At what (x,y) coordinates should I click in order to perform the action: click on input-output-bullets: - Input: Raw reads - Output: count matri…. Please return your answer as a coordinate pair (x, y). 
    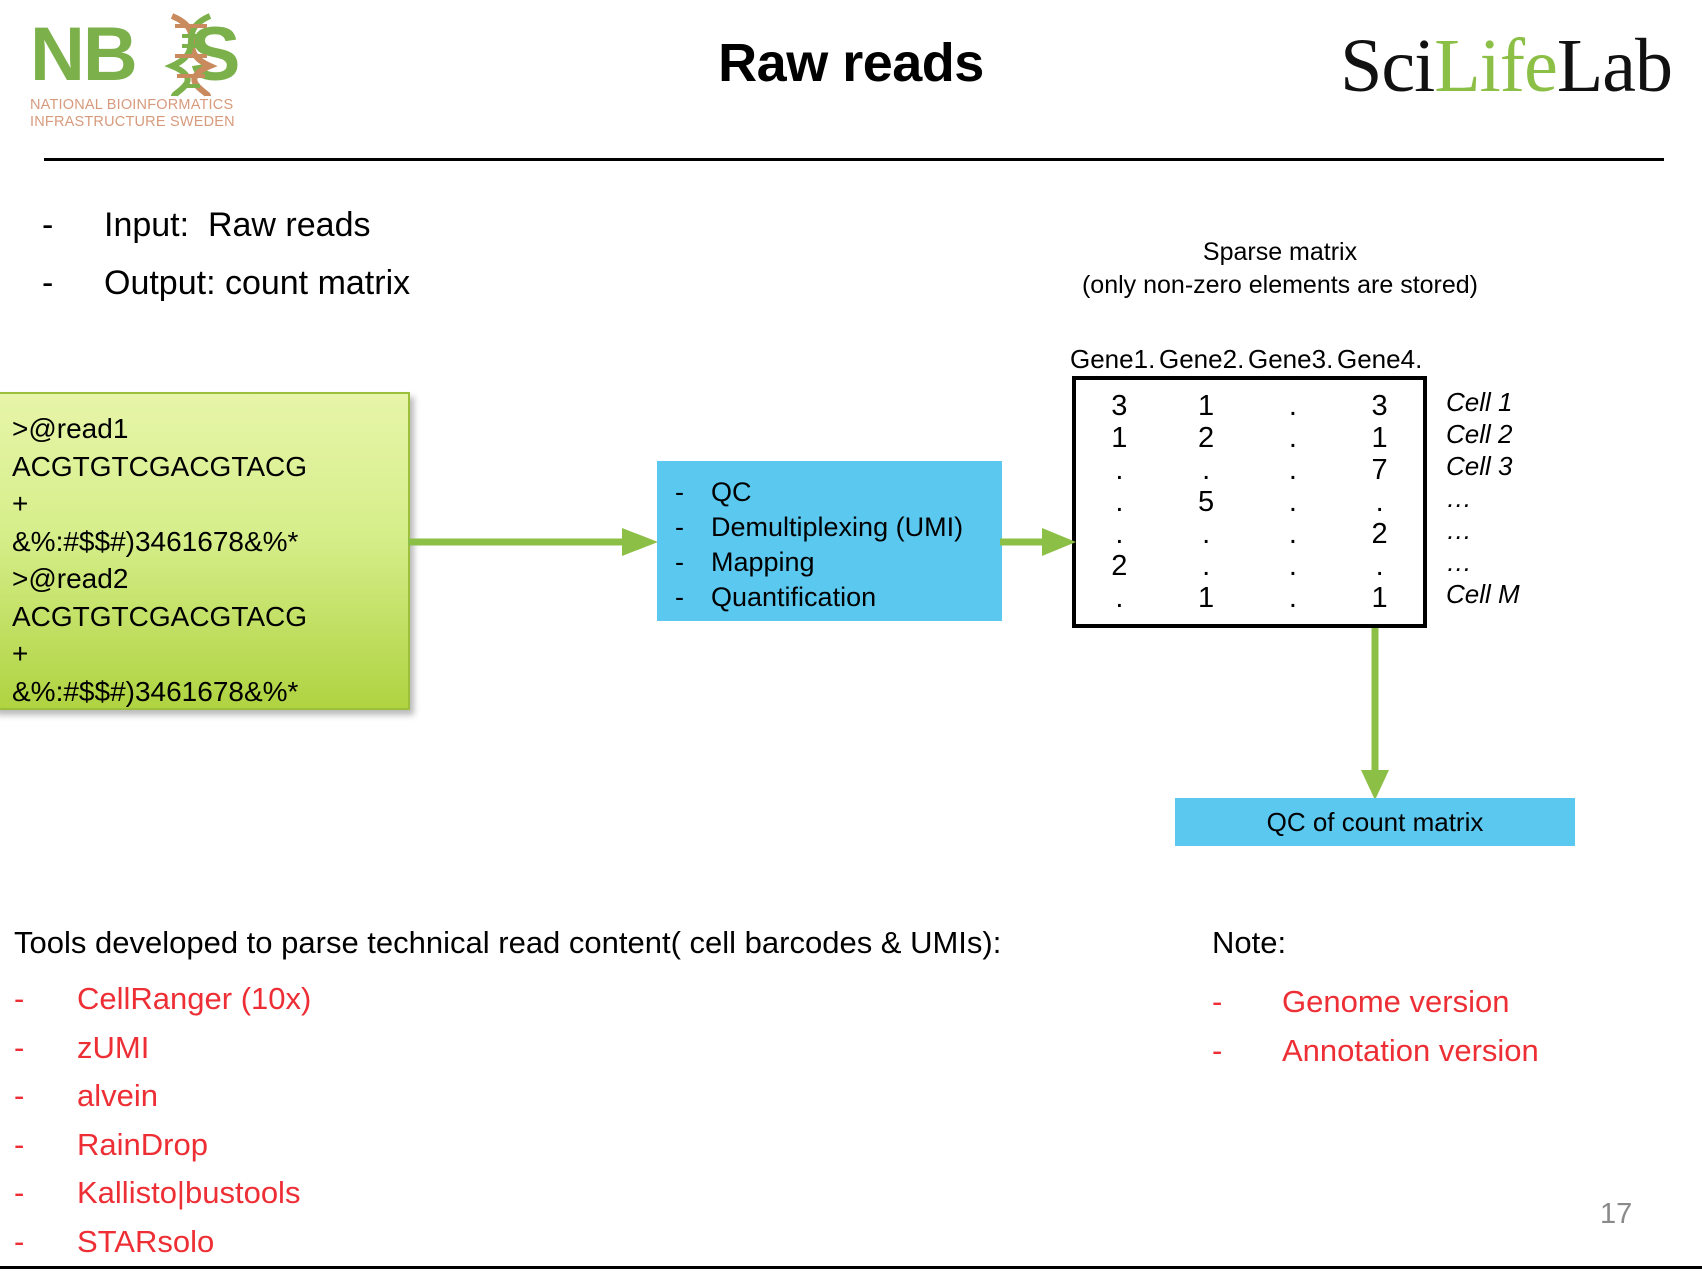
    Looking at the image, I should click on (226, 254).